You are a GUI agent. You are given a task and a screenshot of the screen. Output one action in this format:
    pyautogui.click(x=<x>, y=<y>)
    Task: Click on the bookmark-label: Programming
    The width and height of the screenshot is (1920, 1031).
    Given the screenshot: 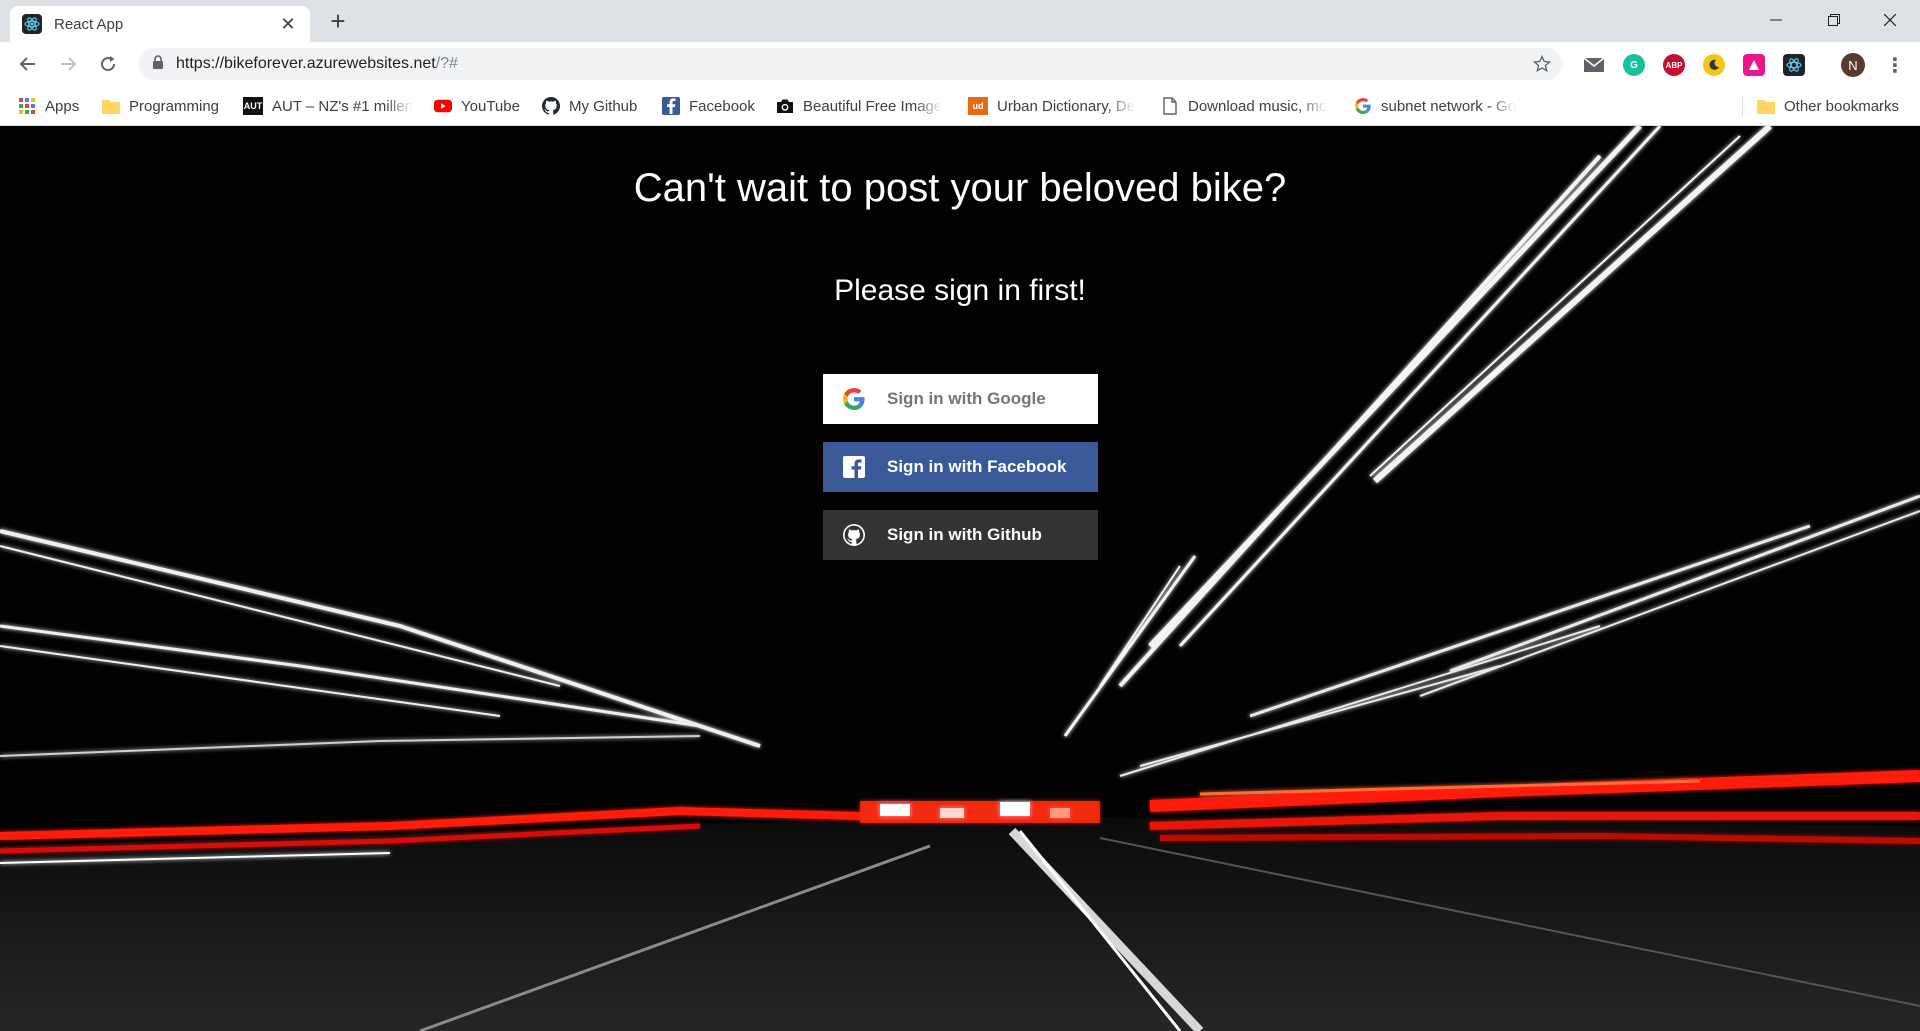 What is the action you would take?
    pyautogui.click(x=174, y=106)
    